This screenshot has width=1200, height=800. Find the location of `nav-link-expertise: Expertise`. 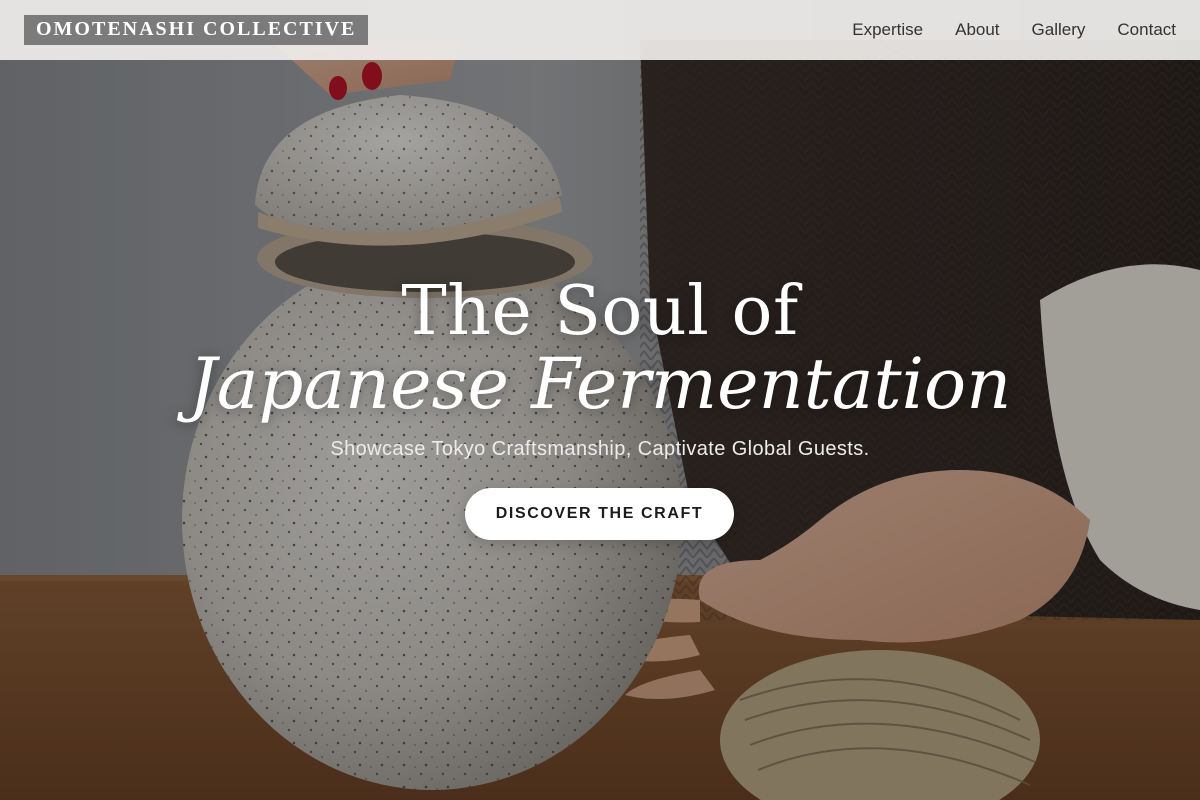

nav-link-expertise: Expertise is located at coordinates (887, 30).